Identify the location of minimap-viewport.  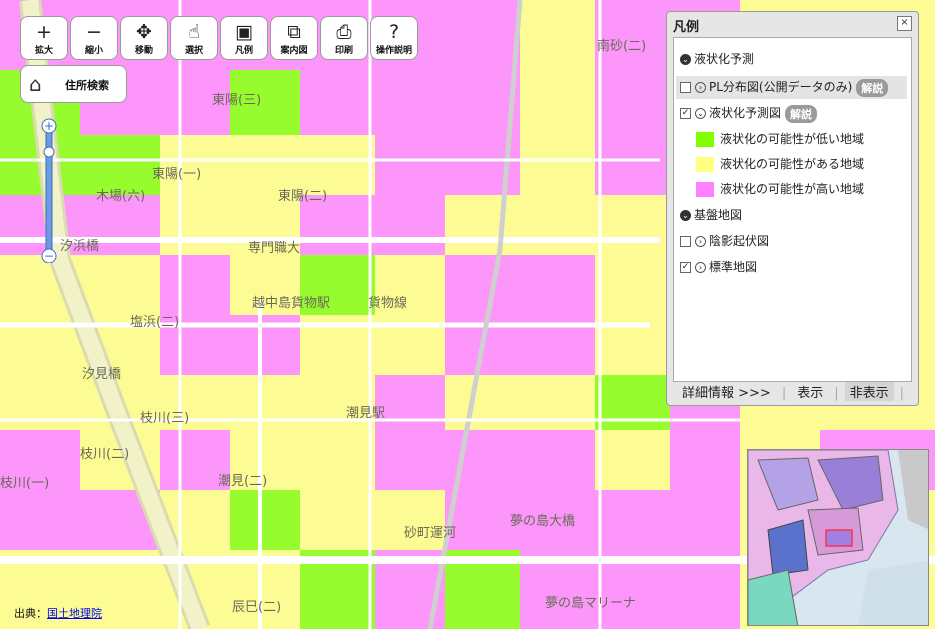
(839, 538).